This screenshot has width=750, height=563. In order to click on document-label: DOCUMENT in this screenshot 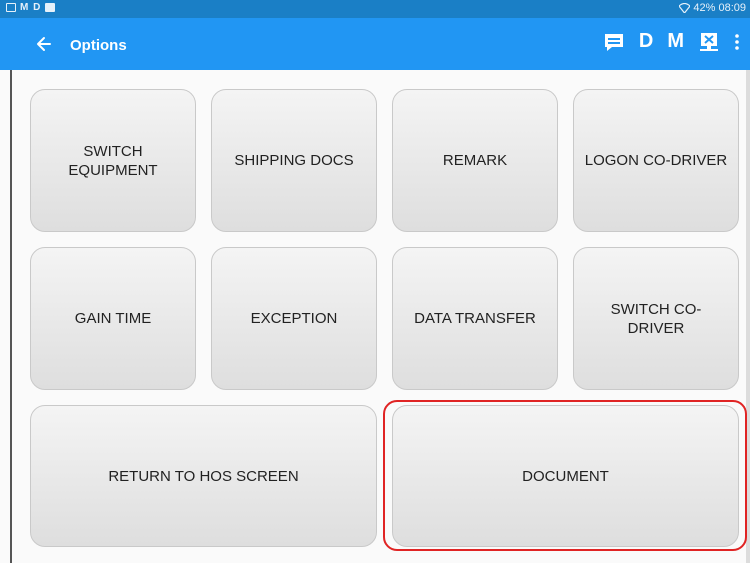, I will do `click(565, 476)`.